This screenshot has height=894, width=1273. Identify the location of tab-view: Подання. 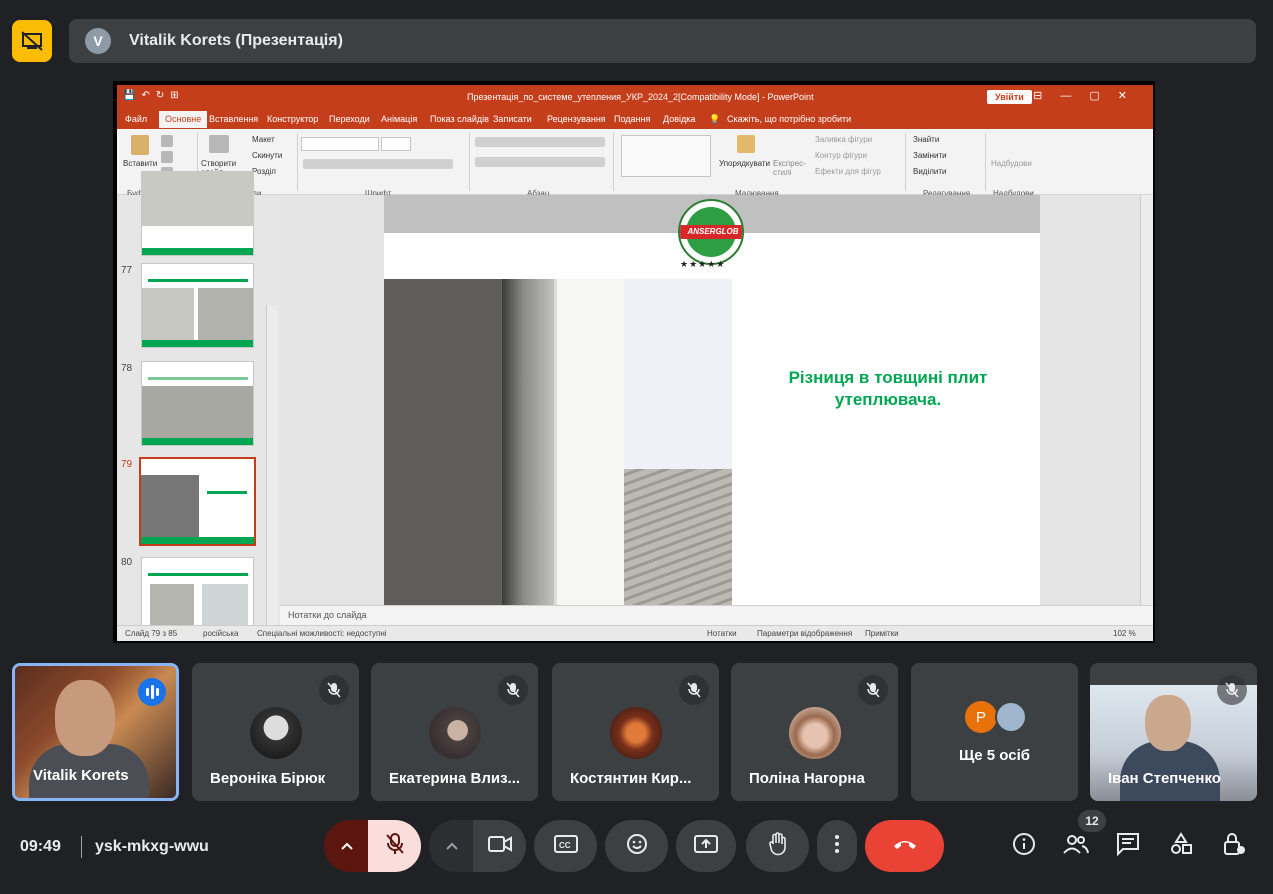
(632, 119).